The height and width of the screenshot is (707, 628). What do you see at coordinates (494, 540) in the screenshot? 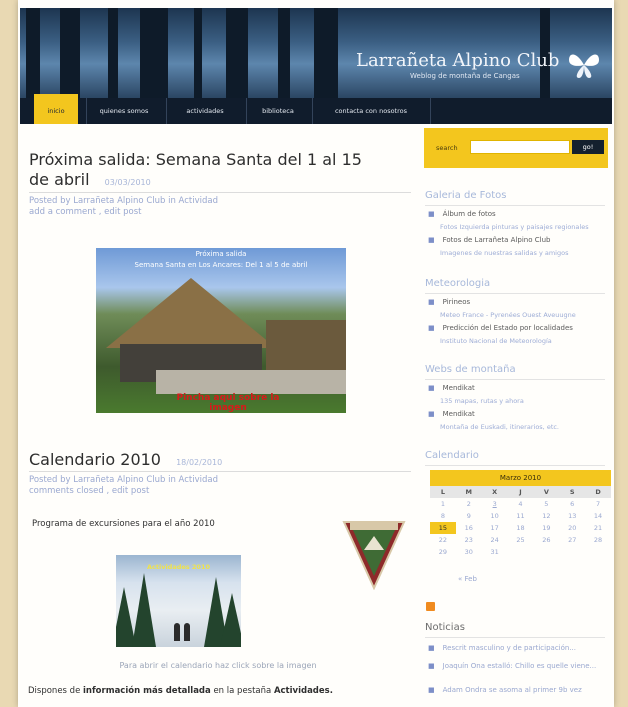
I see `calendar-day: 24` at bounding box center [494, 540].